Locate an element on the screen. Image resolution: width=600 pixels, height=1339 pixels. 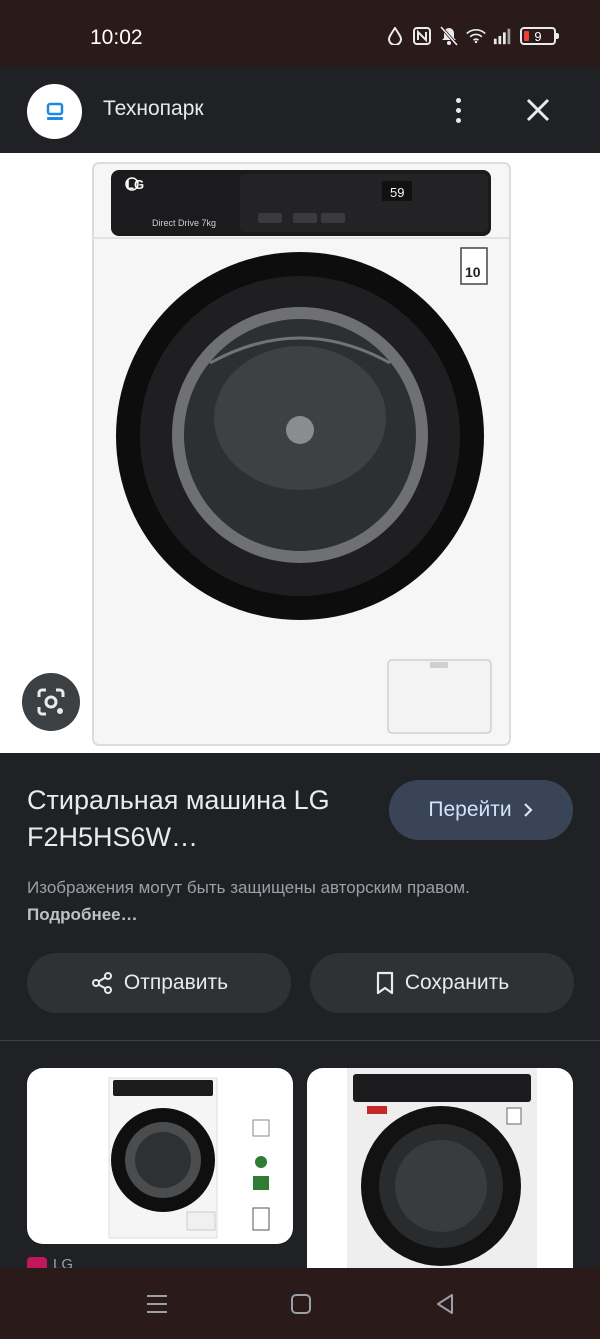
warranty-badge: 10 is located at coordinates (473, 272).